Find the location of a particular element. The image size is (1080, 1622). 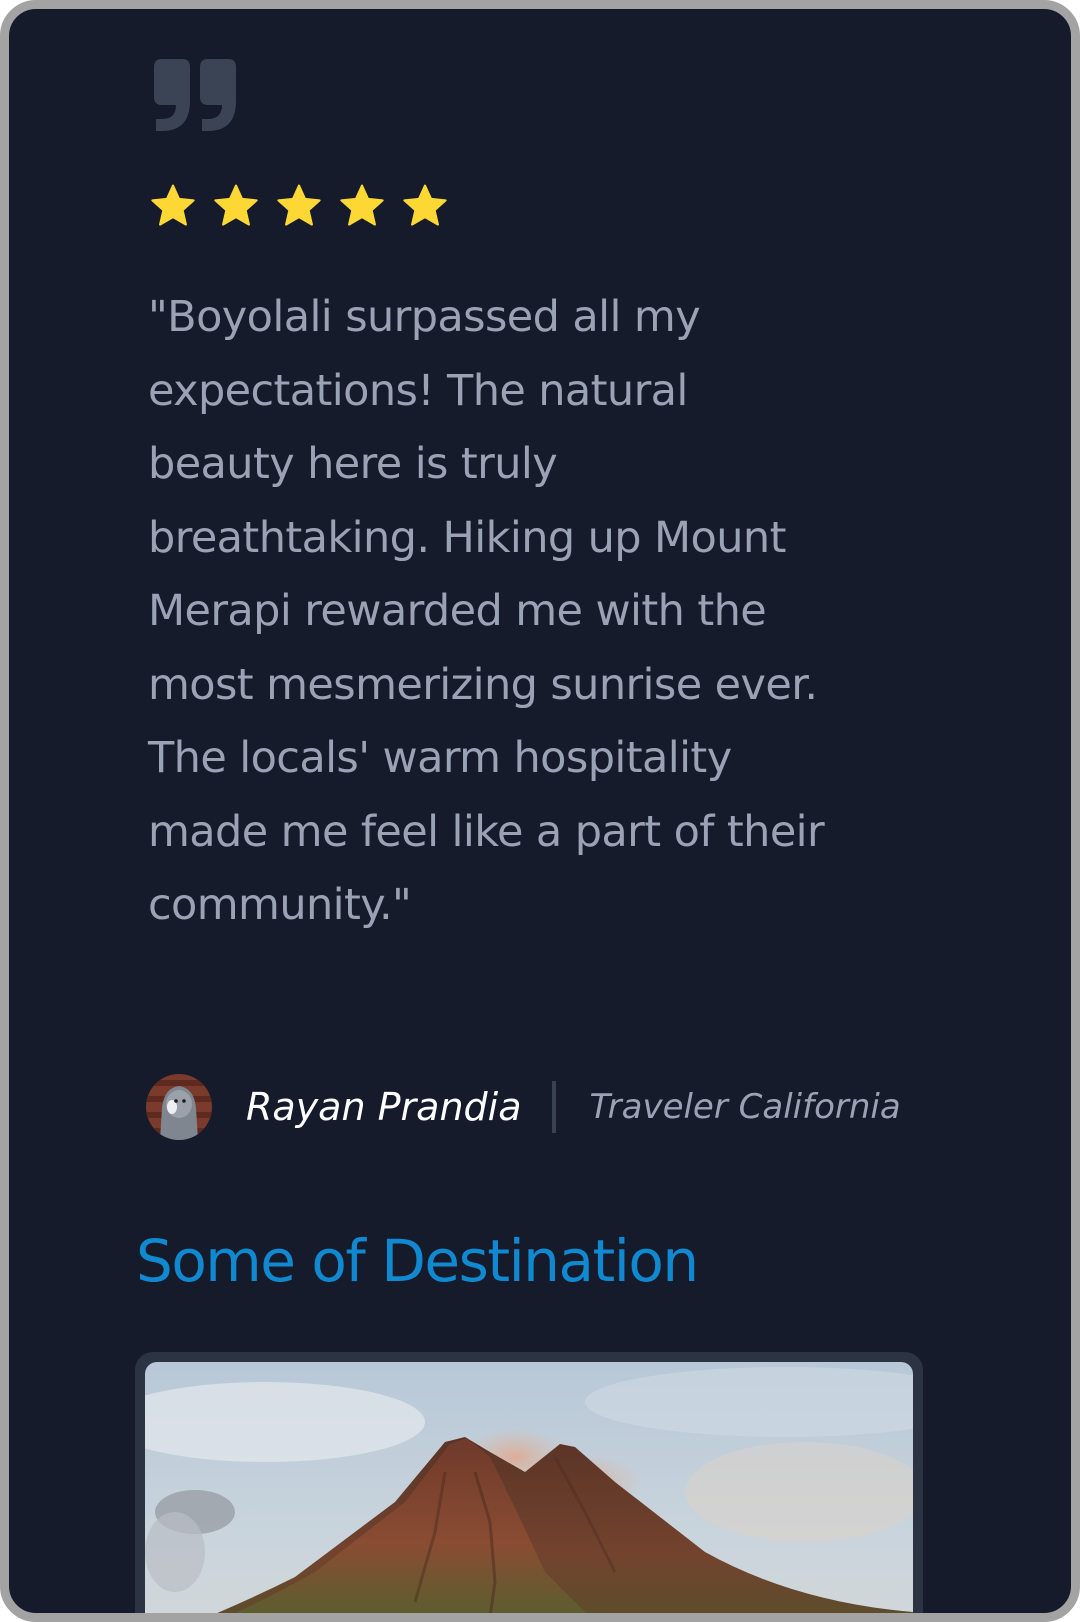

author-role: Traveler California is located at coordinates (745, 1107).